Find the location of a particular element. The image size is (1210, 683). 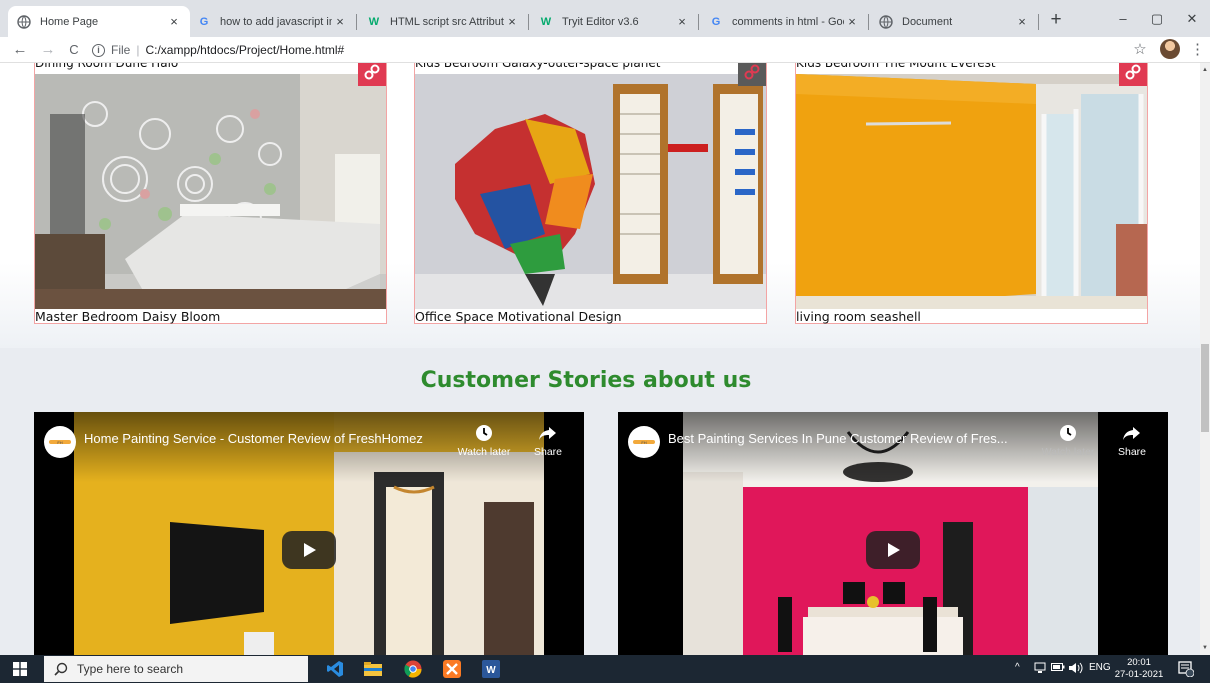

card-caption: Master Bedroom Daisy Bloom is located at coordinates (128, 316).